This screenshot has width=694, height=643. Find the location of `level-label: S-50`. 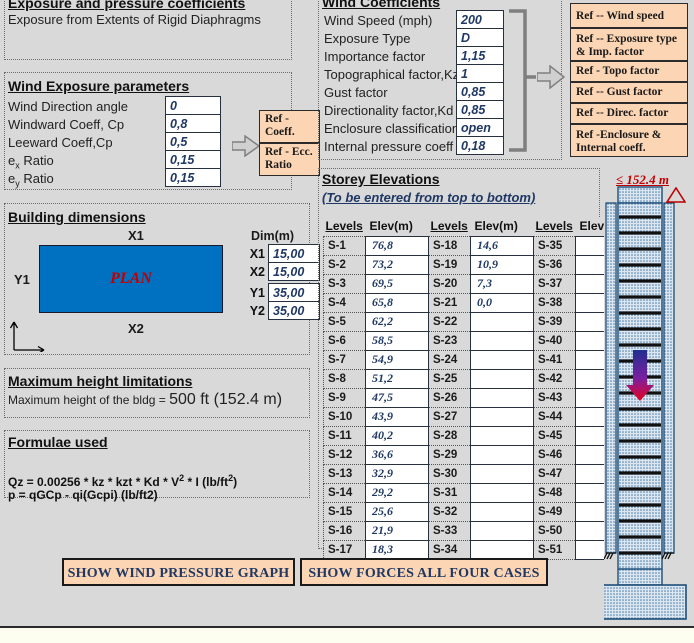

level-label: S-50 is located at coordinates (554, 530).